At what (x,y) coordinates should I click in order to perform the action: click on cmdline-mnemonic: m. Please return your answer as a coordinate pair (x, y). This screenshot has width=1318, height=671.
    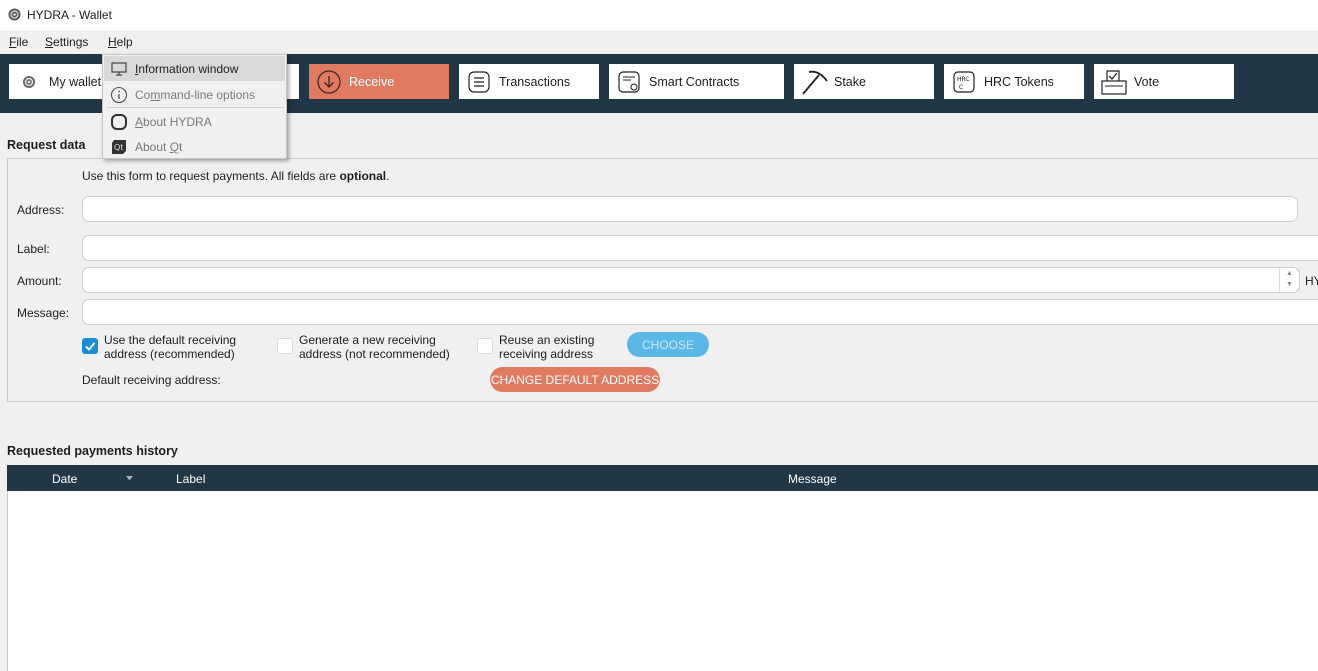
    Looking at the image, I should click on (155, 95).